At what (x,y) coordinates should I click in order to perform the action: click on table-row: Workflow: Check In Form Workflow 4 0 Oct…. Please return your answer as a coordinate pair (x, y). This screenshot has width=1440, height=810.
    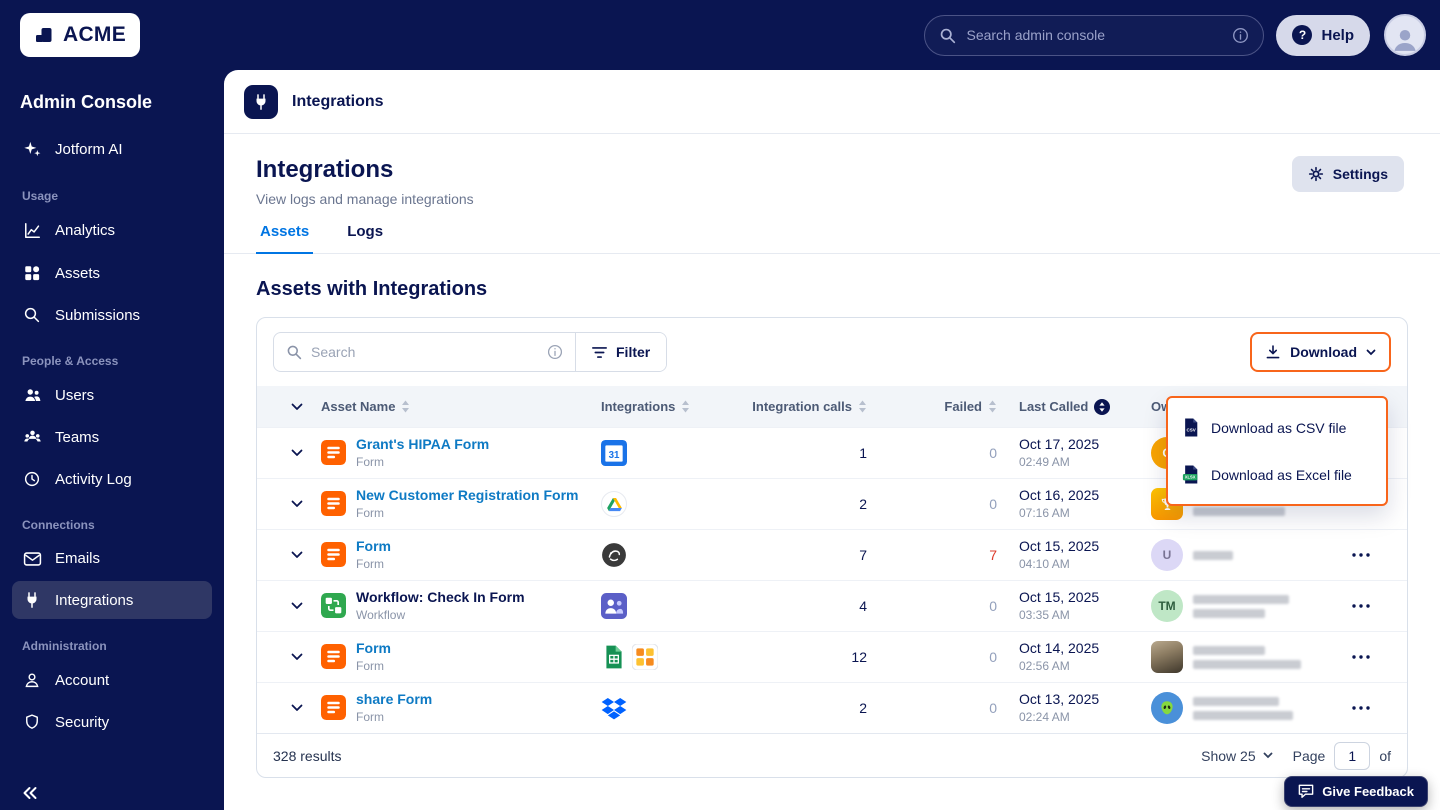
    Looking at the image, I should click on (832, 605).